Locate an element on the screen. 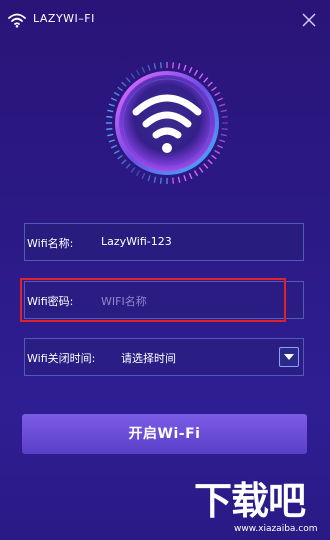 This screenshot has width=330, height=540. wifi-name-input: LazyWifi-123 is located at coordinates (136, 241).